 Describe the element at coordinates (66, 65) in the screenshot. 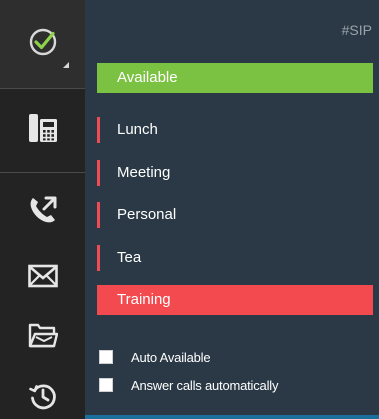

I see `dropdown-corner-icon` at that location.